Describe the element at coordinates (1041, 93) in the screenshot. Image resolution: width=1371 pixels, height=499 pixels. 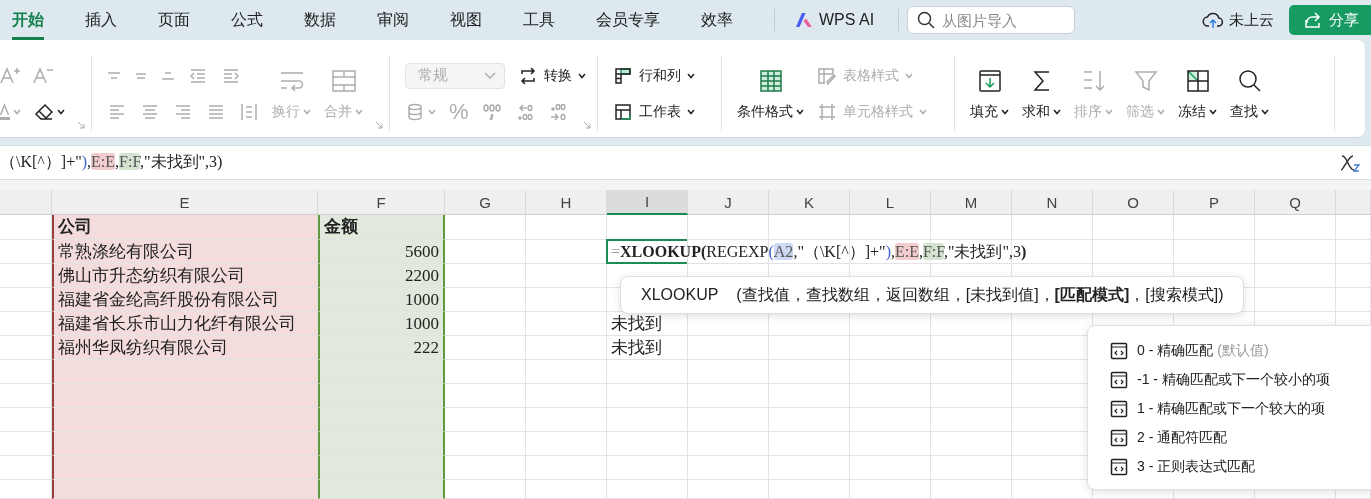
I see `ribbon-button: 求和` at that location.